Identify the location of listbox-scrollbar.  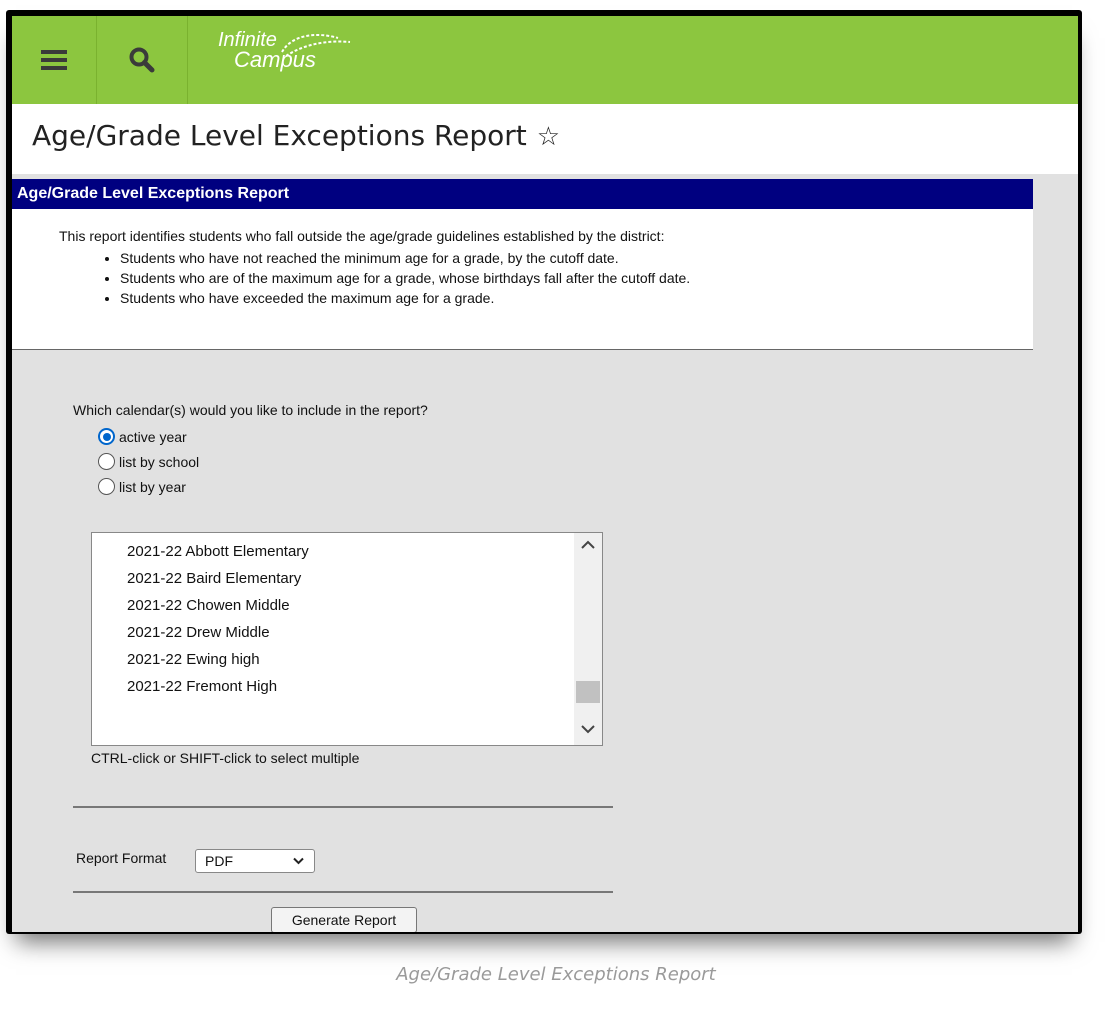
(588, 639).